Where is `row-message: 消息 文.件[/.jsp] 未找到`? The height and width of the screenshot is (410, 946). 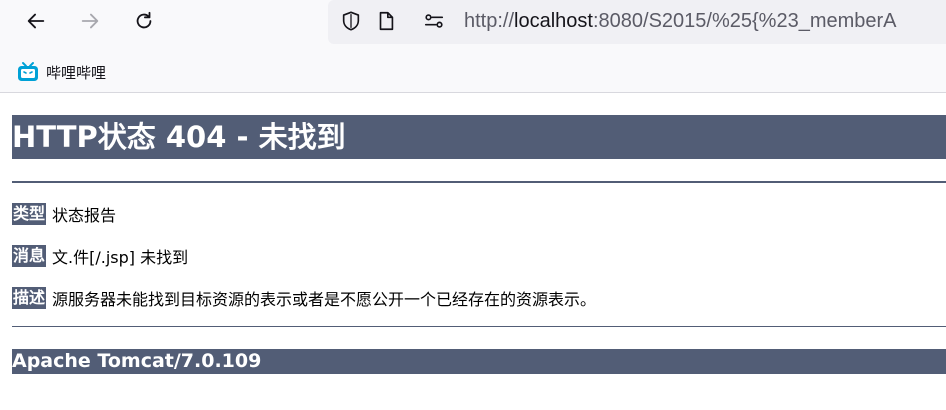 row-message: 消息 文.件[/.jsp] 未找到 is located at coordinates (100, 256).